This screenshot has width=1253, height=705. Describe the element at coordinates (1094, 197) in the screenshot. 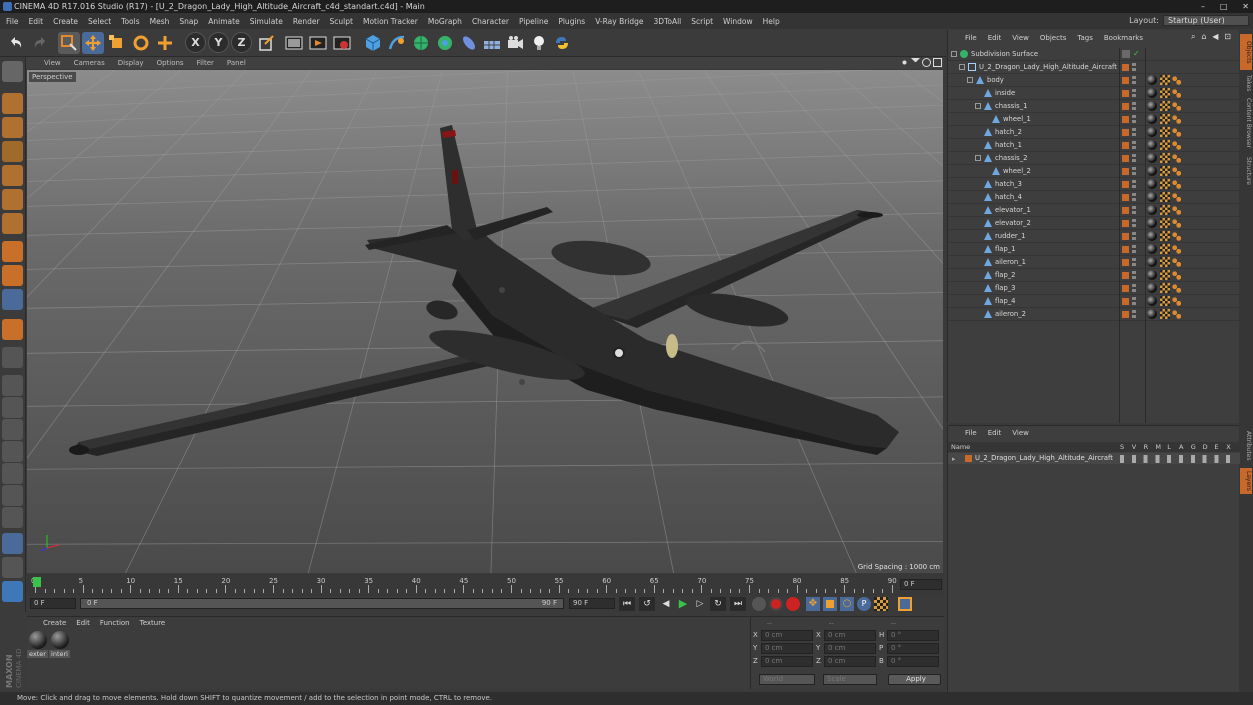

I see `object-row: hatch_4` at that location.